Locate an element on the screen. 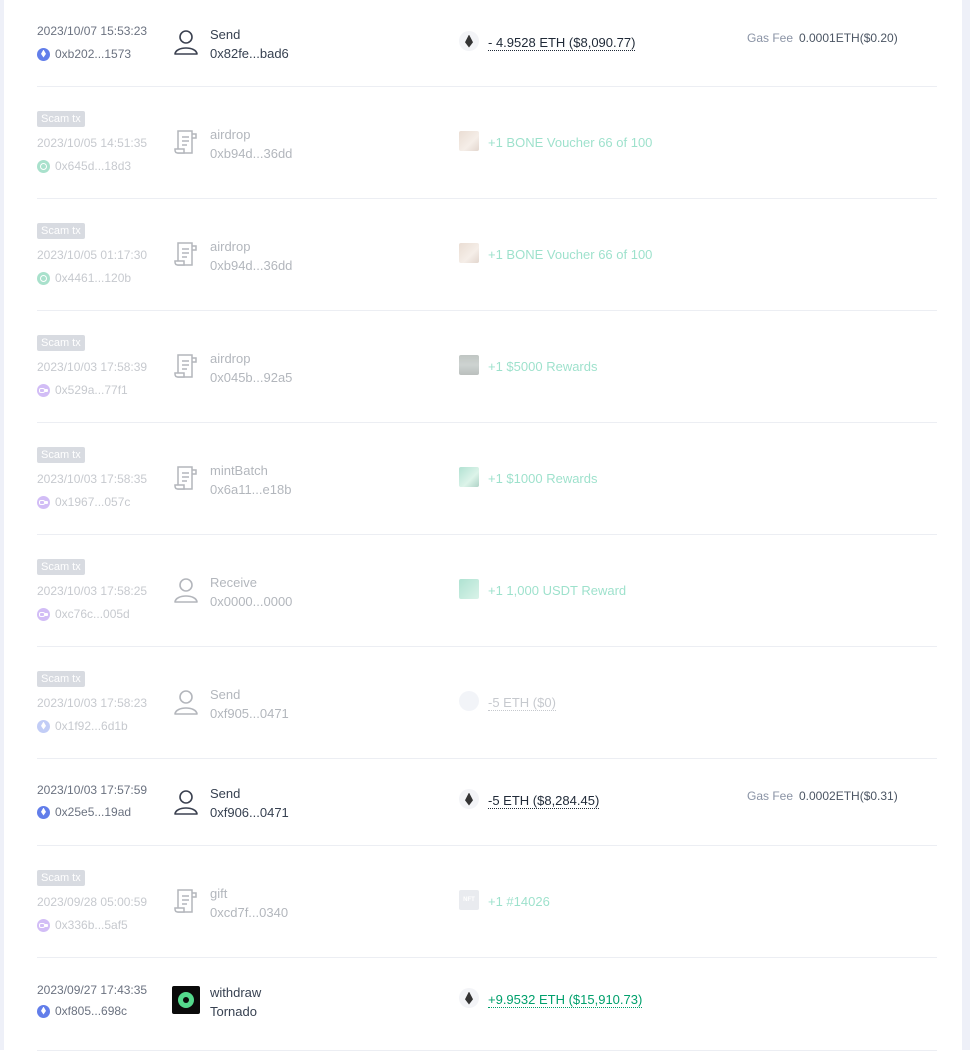 The image size is (970, 1051). tx-timestamp: 2023/10/03 17:57:59 is located at coordinates (92, 790).